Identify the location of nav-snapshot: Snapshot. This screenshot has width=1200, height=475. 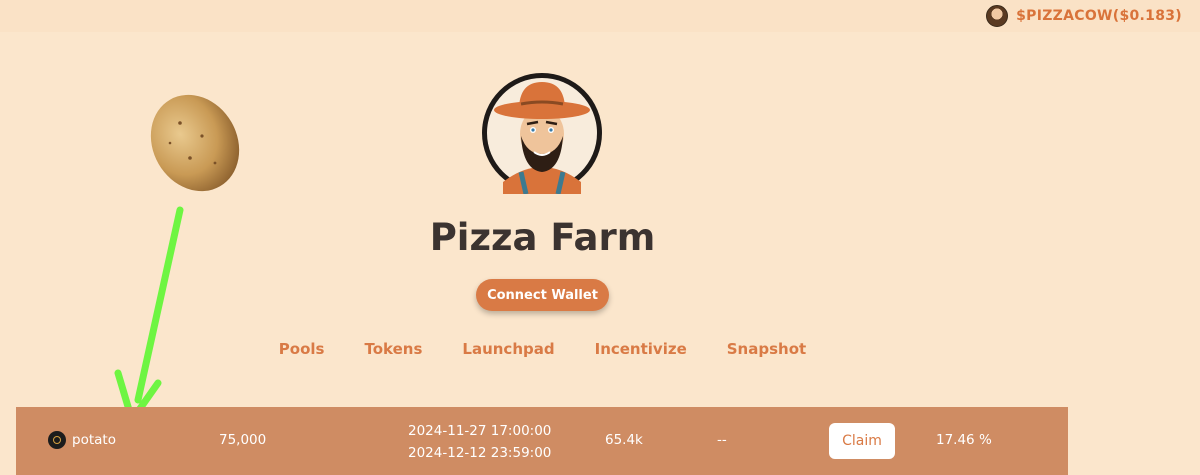
(766, 349).